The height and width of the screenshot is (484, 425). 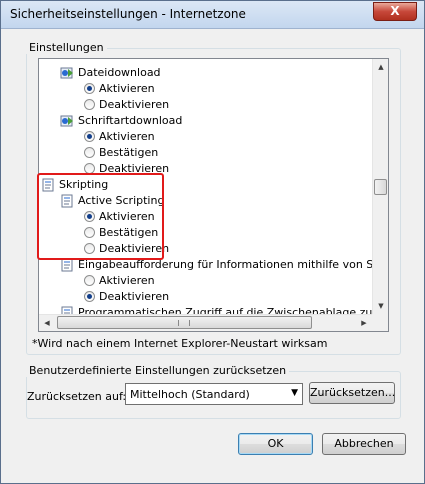 What do you see at coordinates (380, 322) in the screenshot?
I see `scrollbar-corner` at bounding box center [380, 322].